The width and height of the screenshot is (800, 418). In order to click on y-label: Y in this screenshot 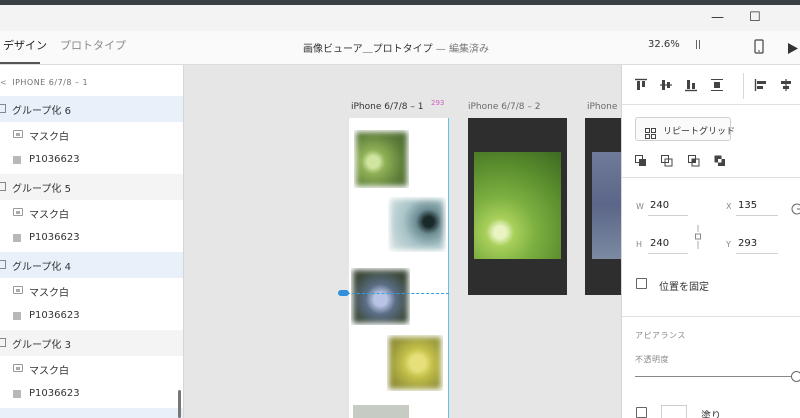, I will do `click(728, 244)`.